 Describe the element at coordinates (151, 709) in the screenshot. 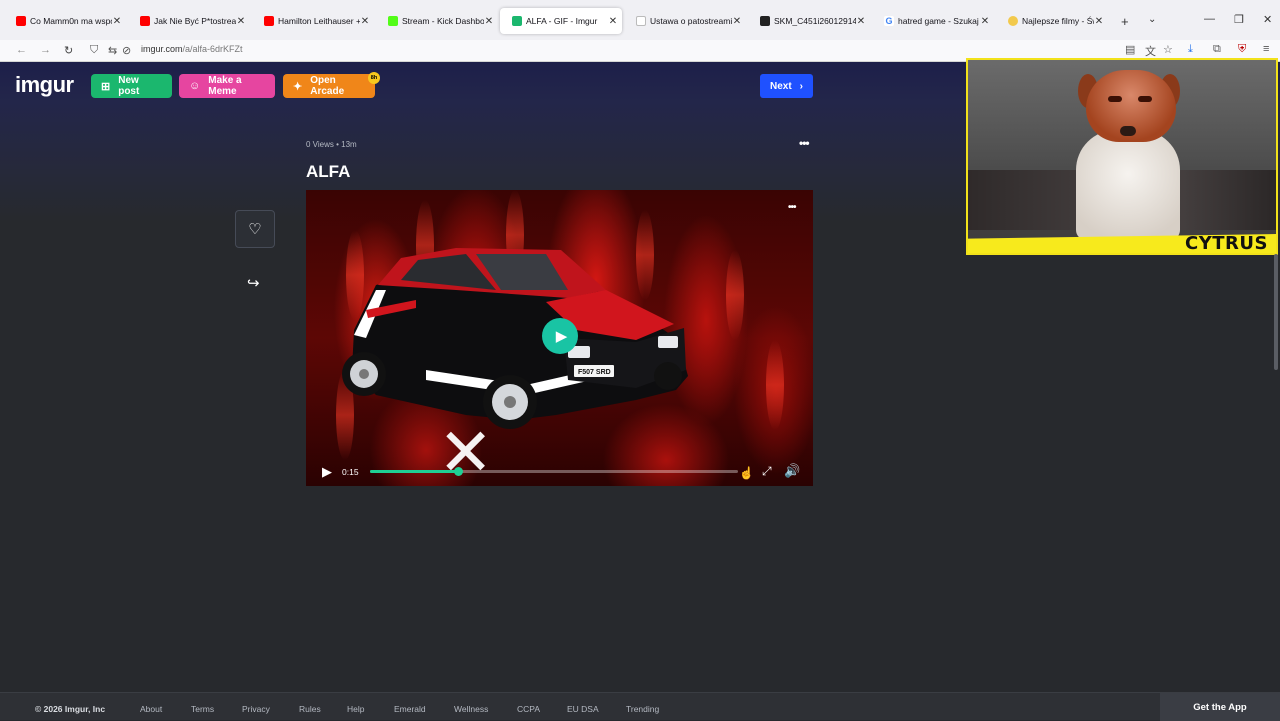

I see `footer-link-about: About` at that location.